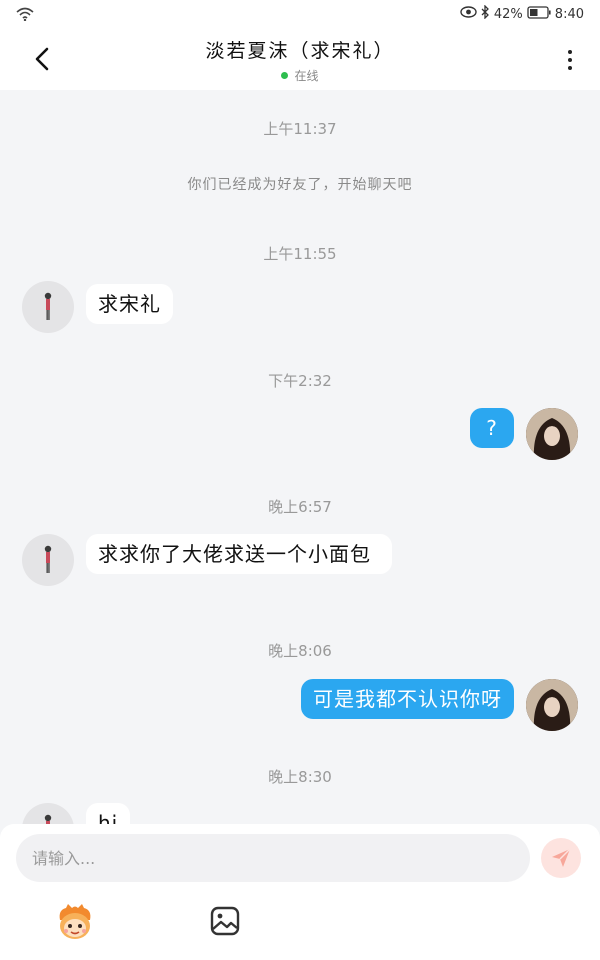 Image resolution: width=600 pixels, height=960 pixels. I want to click on timestamp: 晚上8:06, so click(300, 651).